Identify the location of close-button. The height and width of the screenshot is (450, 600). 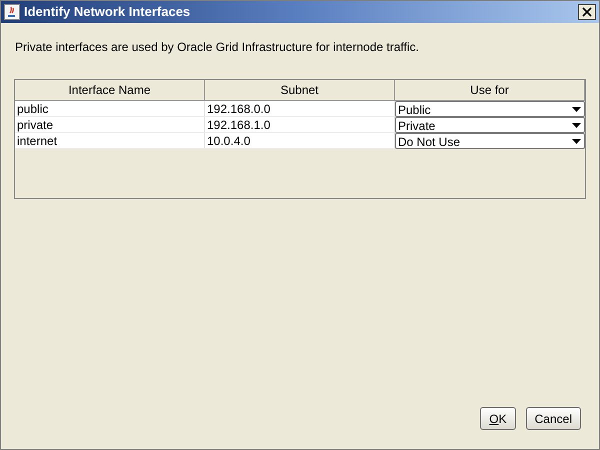
(587, 12).